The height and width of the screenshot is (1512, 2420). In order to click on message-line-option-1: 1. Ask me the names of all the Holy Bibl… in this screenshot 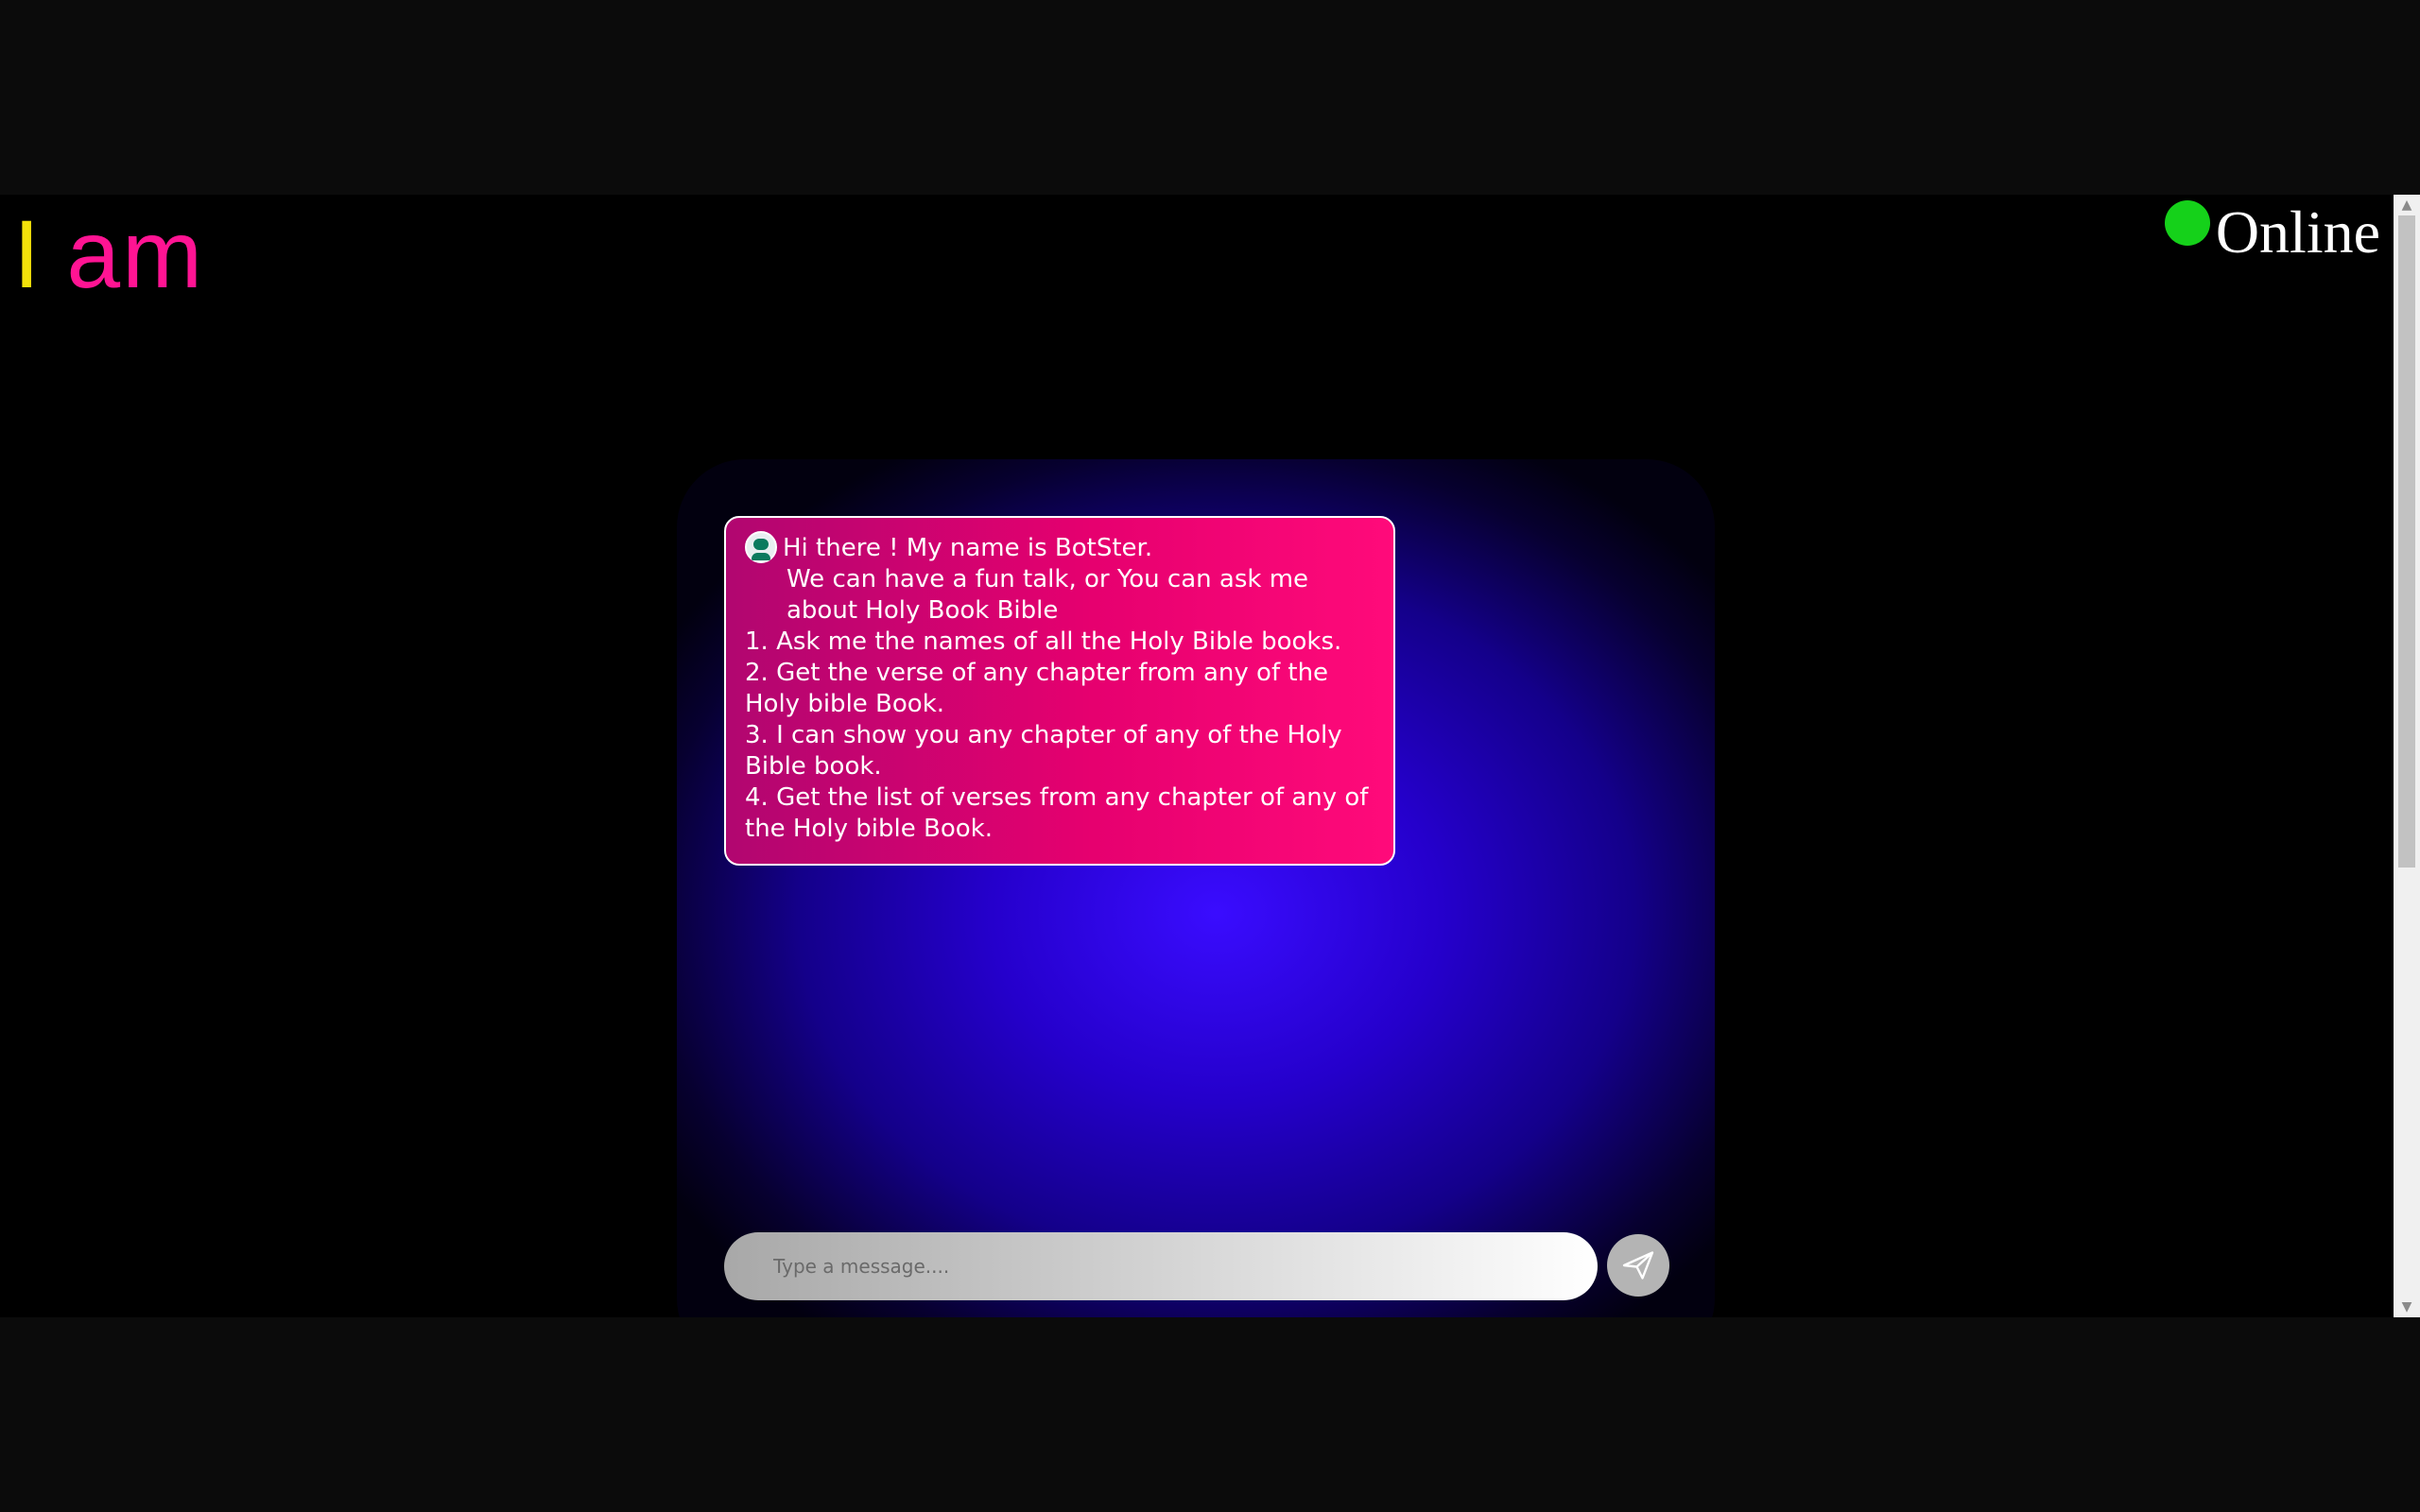, I will do `click(1043, 641)`.